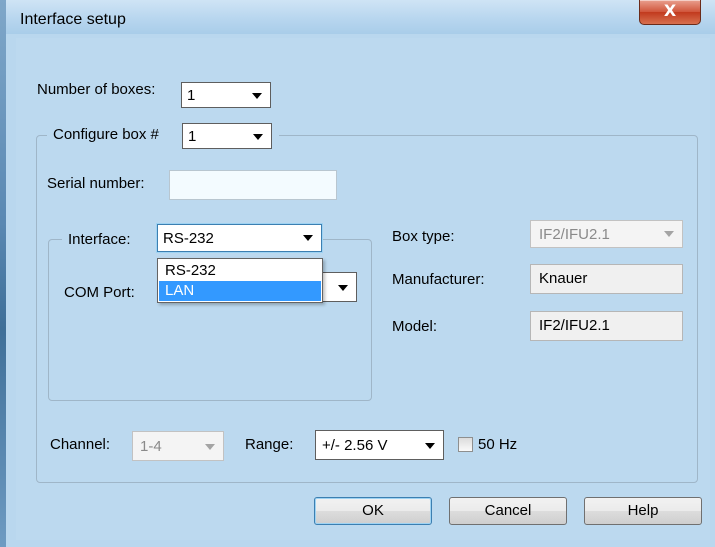 The image size is (715, 547). I want to click on interface-dropdown-list: RS-232 LAN, so click(240, 280).